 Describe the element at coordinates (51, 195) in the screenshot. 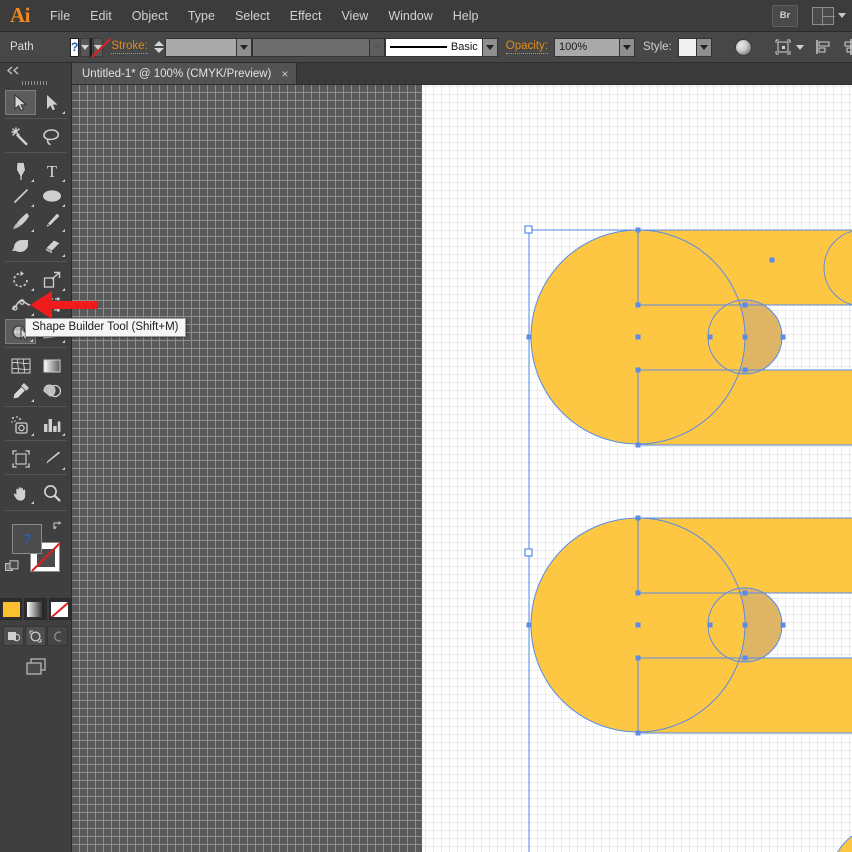

I see `tool-ellipse-tool` at that location.